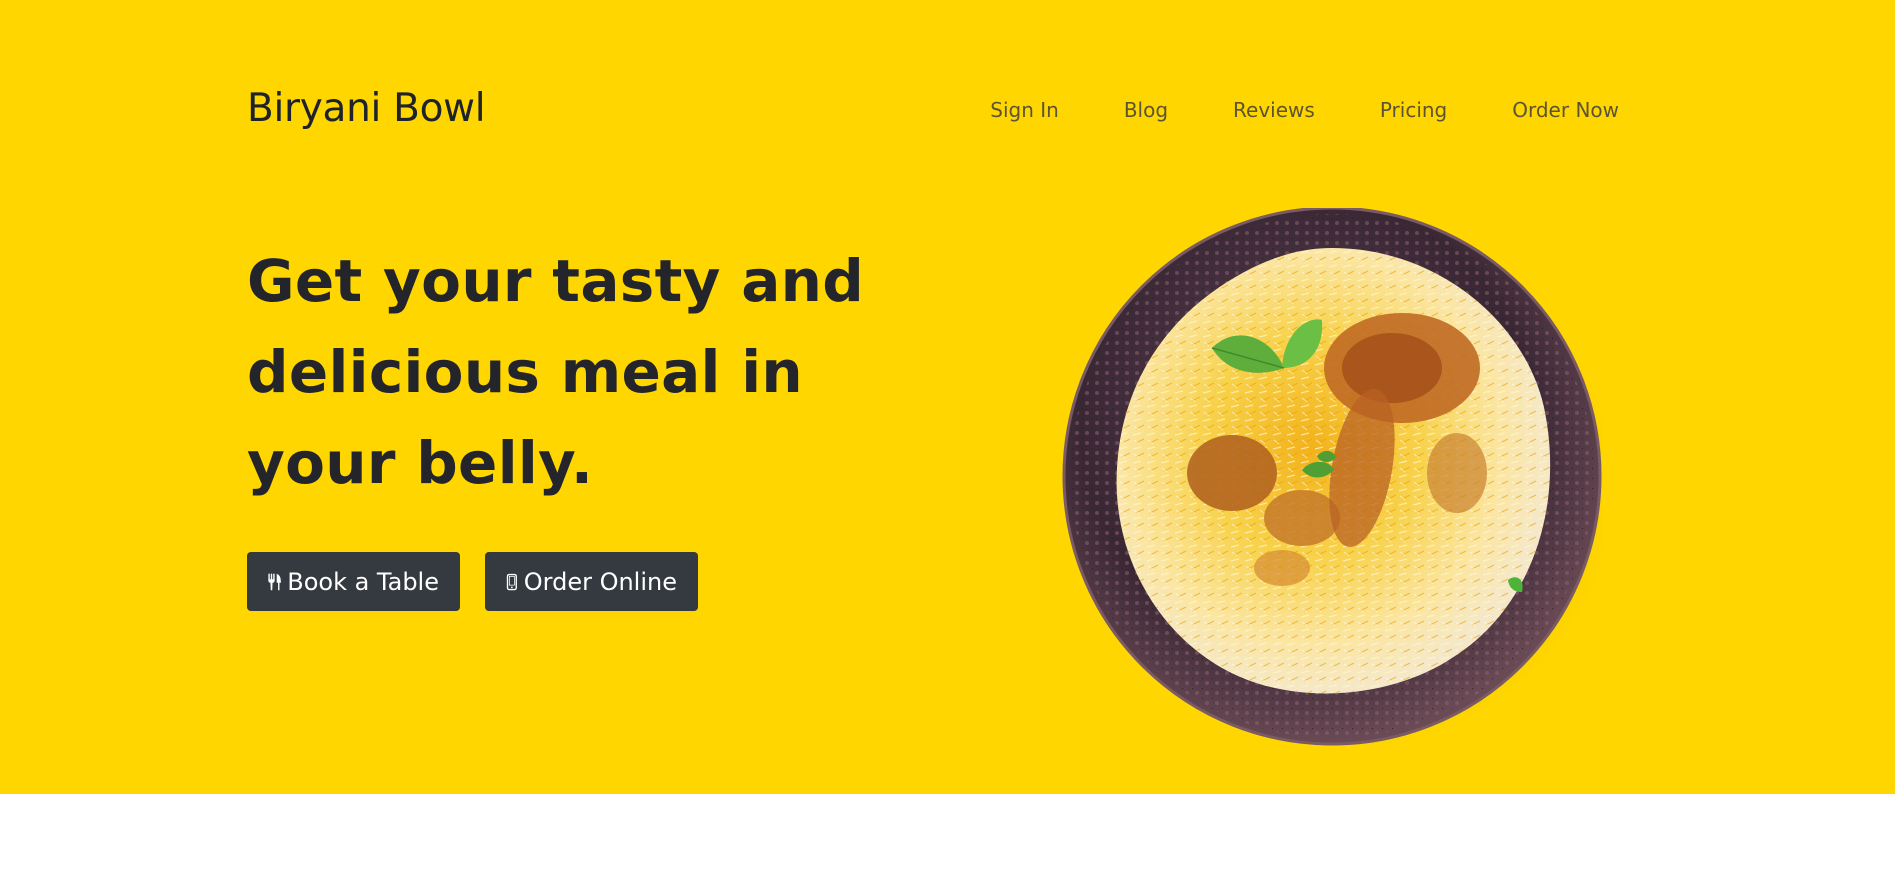 This screenshot has height=886, width=1895. I want to click on book-table-button: Book a Table, so click(353, 581).